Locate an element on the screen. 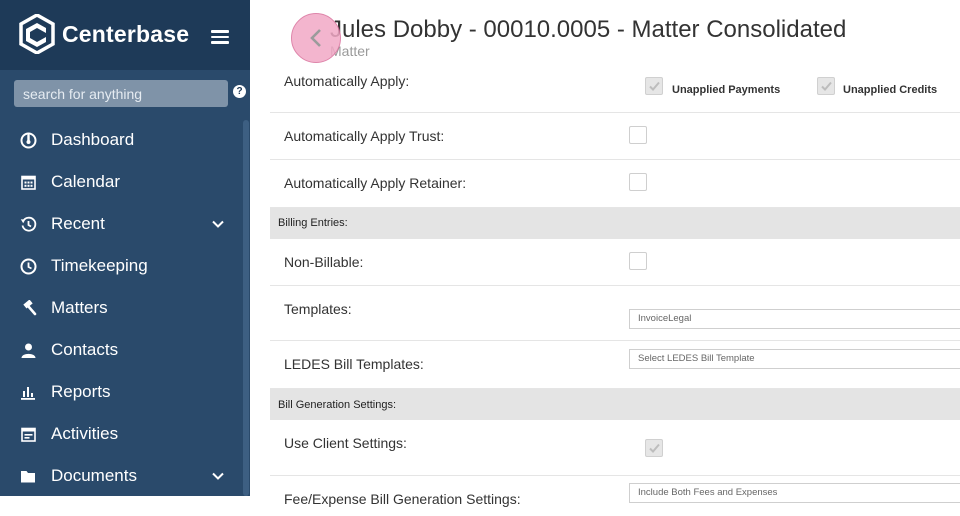  field-label: LEDES Bill Templates: is located at coordinates (354, 364).